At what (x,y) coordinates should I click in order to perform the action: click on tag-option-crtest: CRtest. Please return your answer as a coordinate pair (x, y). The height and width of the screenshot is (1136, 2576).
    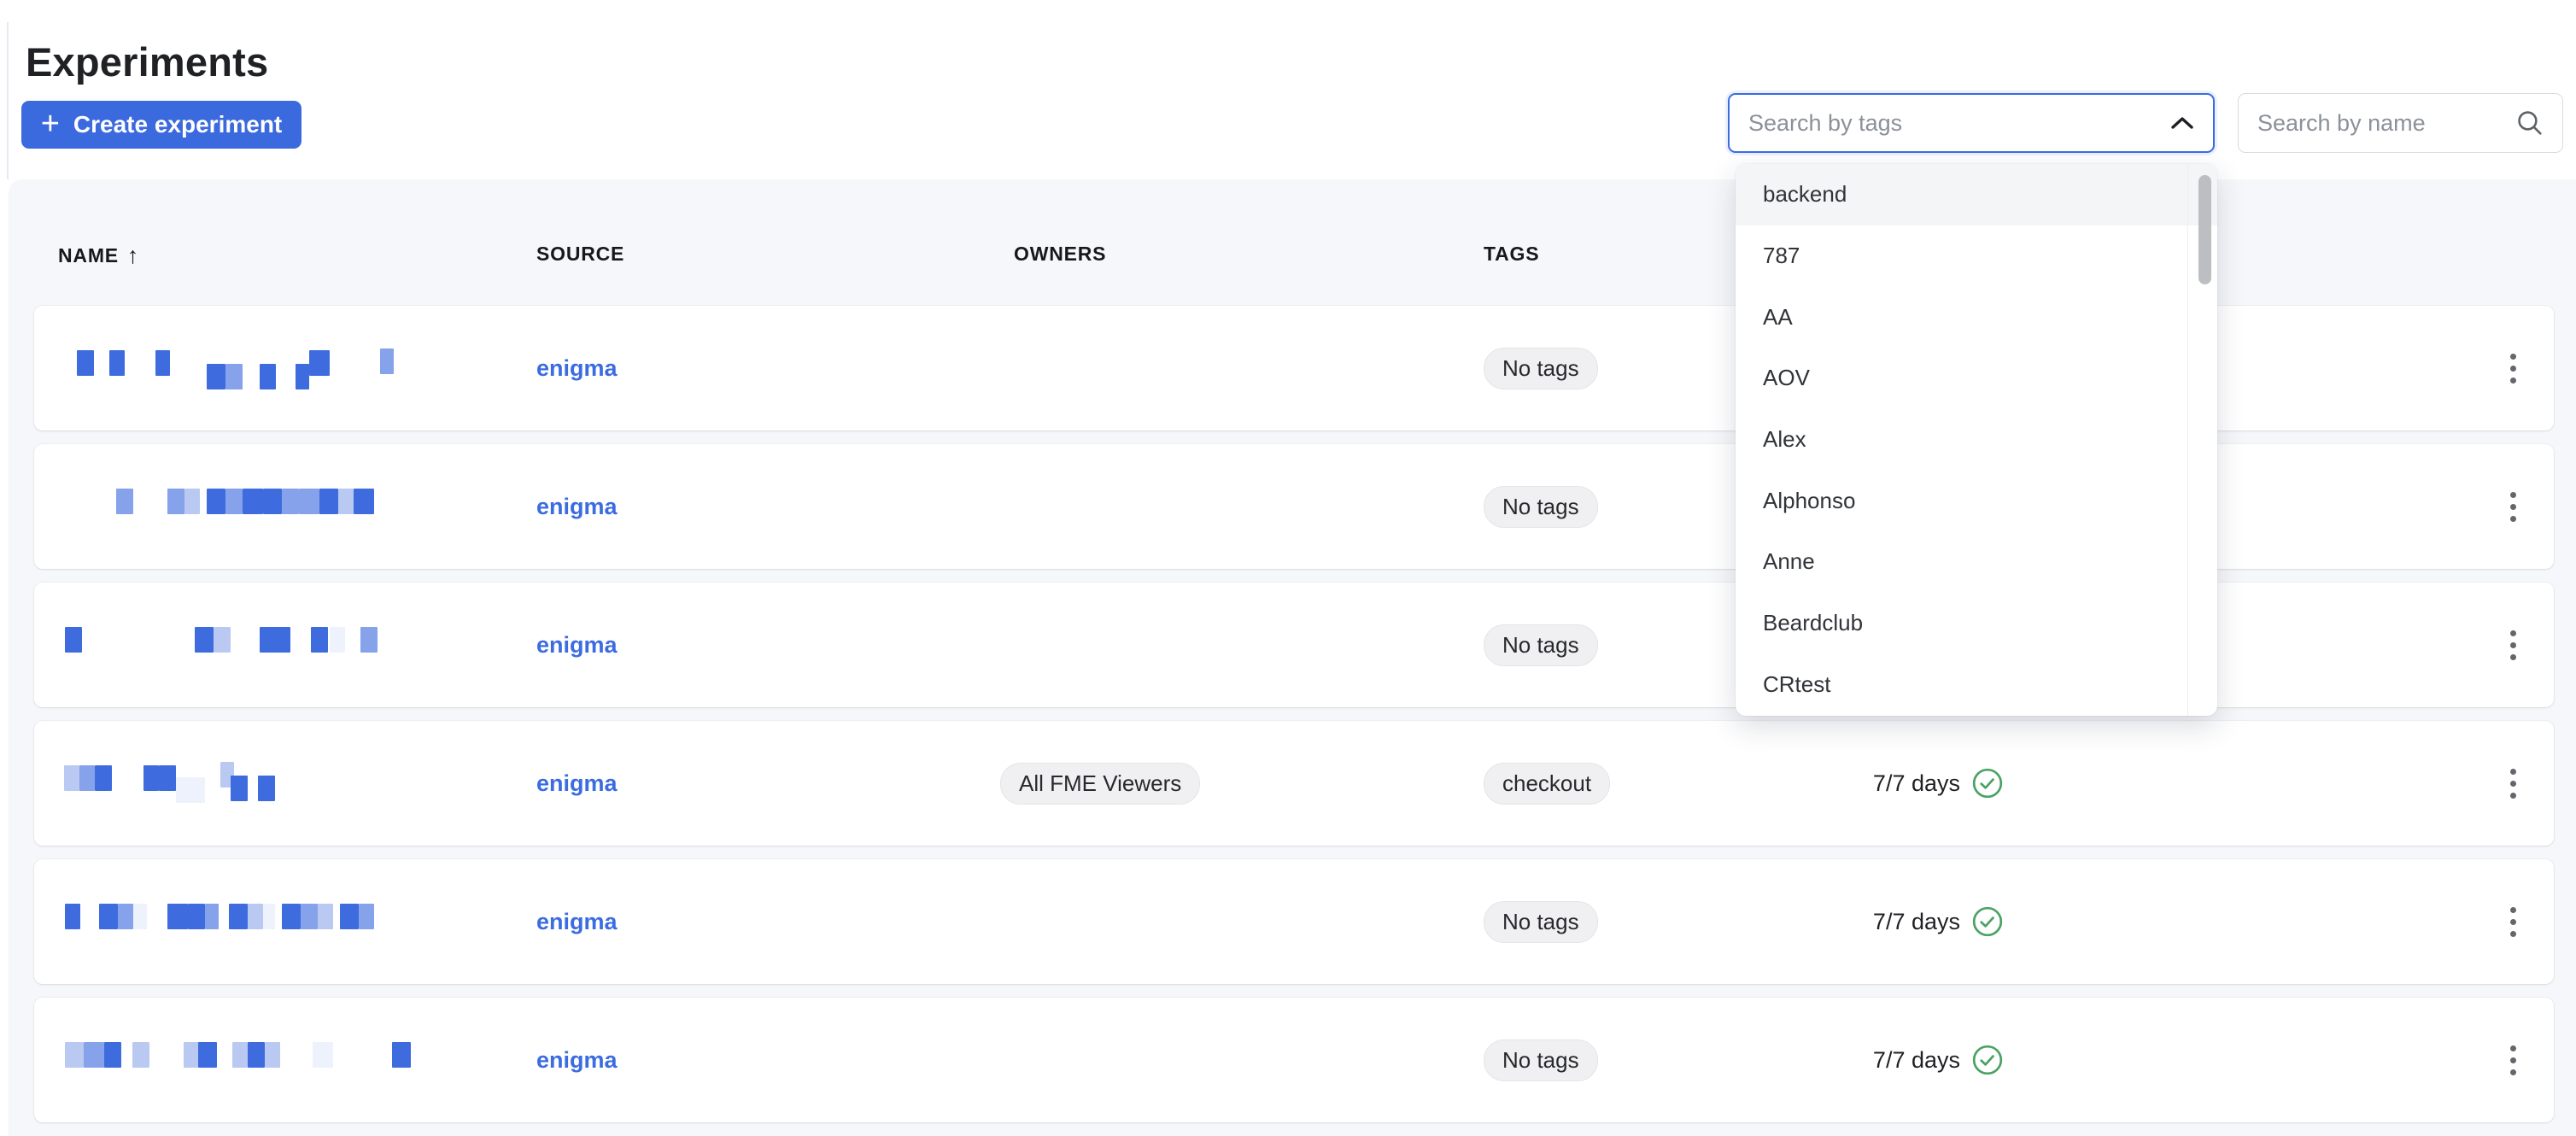
    Looking at the image, I should click on (1977, 685).